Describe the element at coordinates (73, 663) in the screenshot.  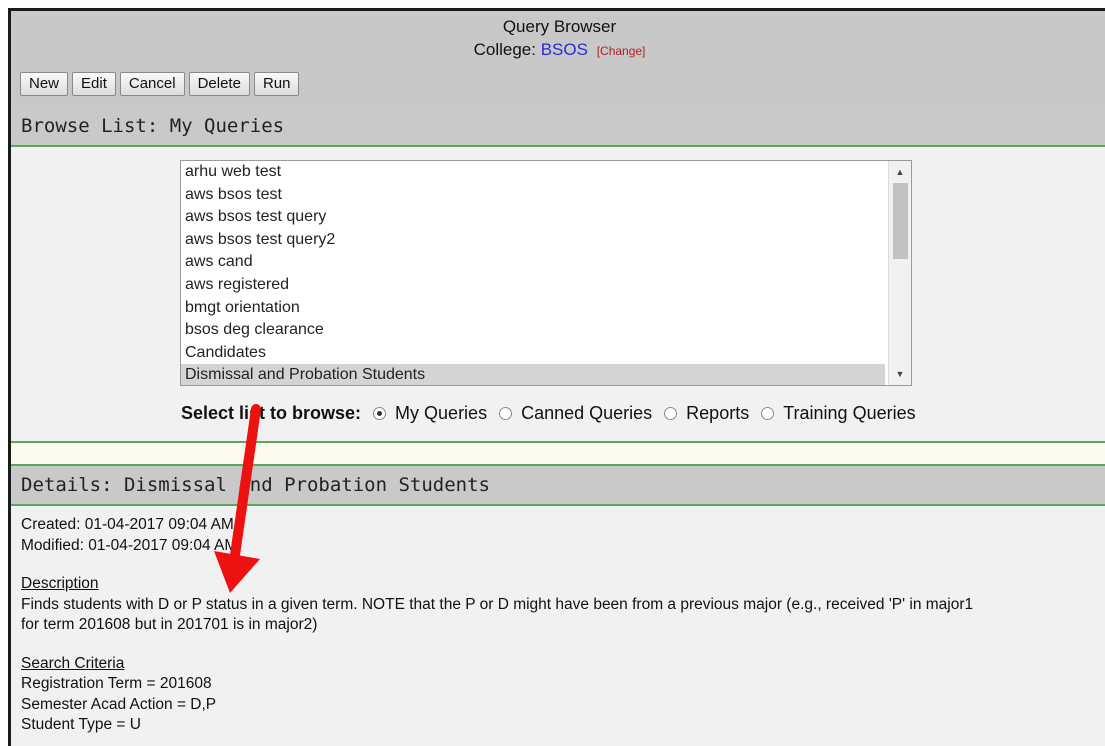
I see `criteria-heading: Search Criteria` at that location.